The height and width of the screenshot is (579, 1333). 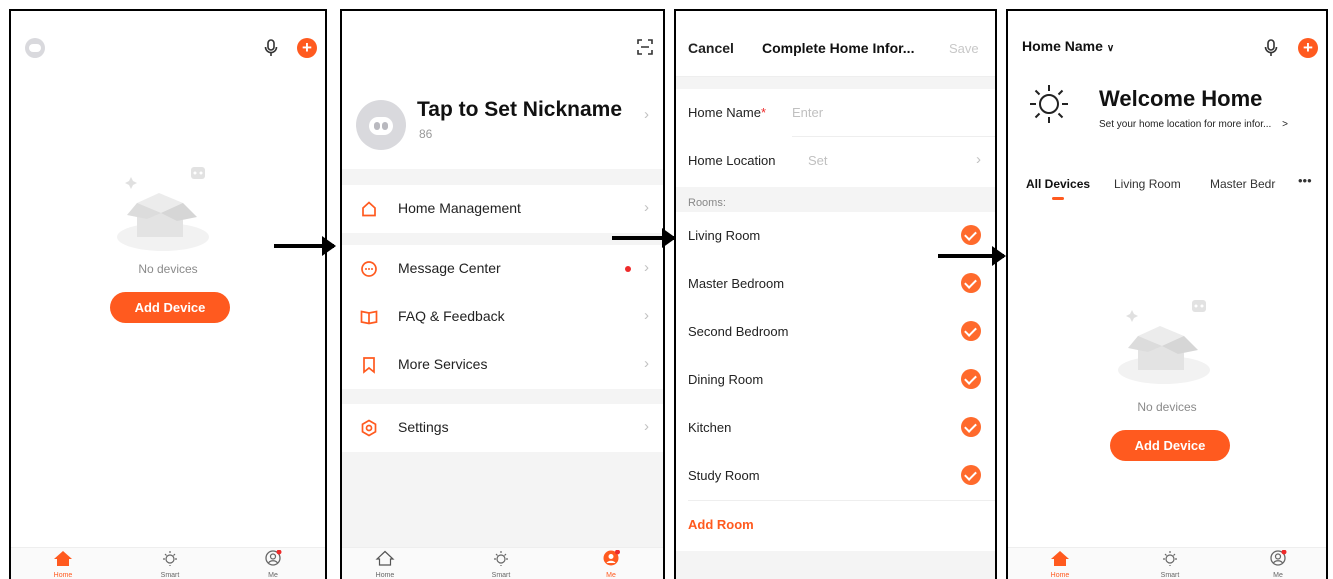 What do you see at coordinates (835, 476) in the screenshot?
I see `room-item-study-room: Study Room` at bounding box center [835, 476].